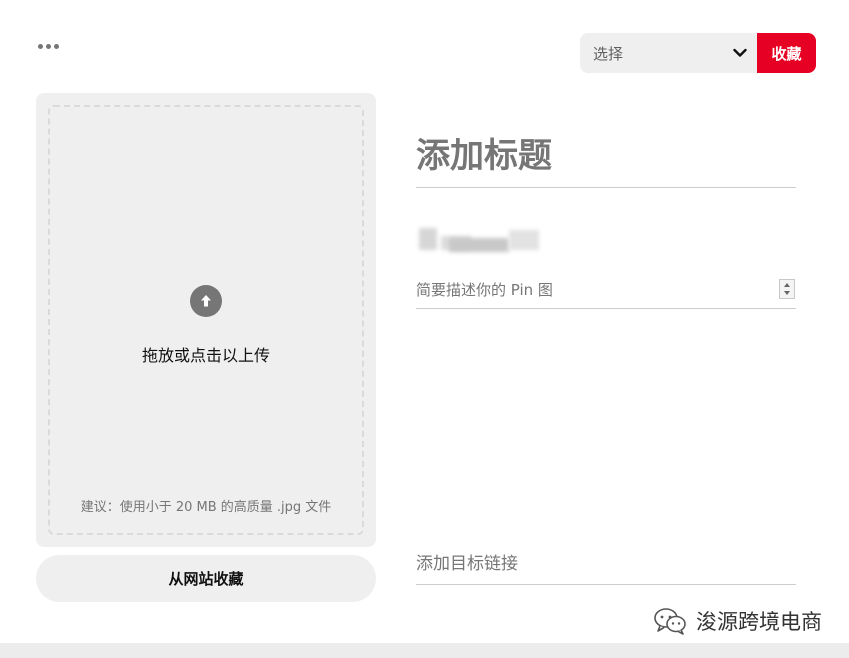 The width and height of the screenshot is (849, 658). What do you see at coordinates (787, 289) in the screenshot?
I see `scroll-spinner` at bounding box center [787, 289].